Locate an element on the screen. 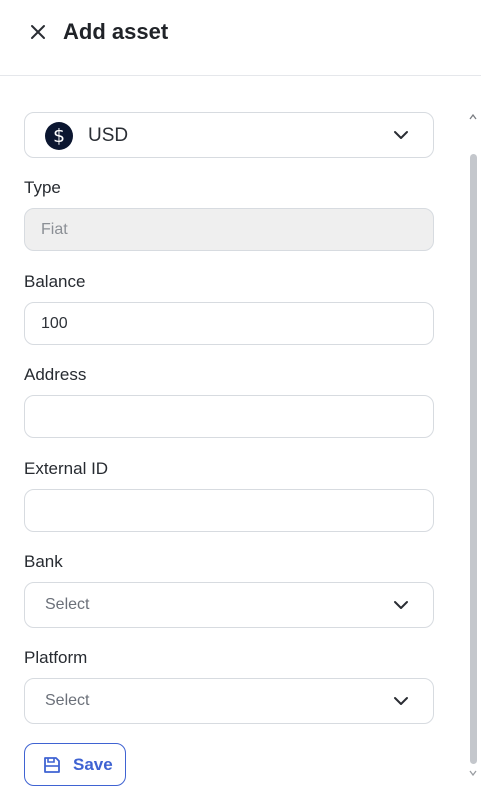 Image resolution: width=481 pixels, height=799 pixels. external-id-label: External ID is located at coordinates (66, 468).